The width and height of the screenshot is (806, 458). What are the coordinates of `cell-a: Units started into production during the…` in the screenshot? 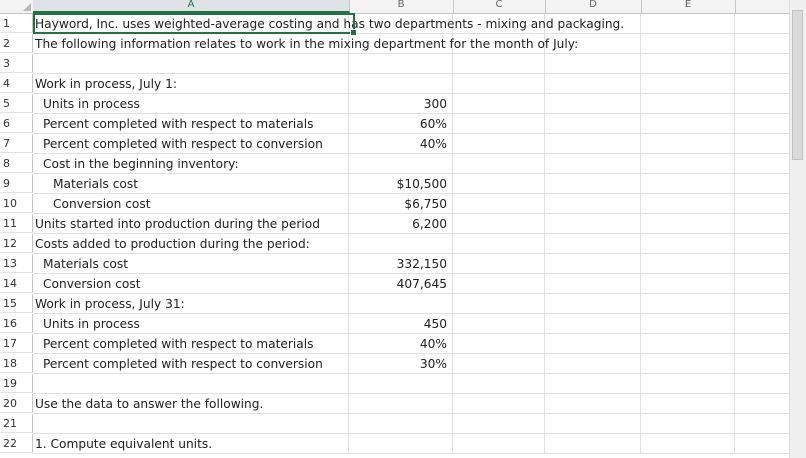 It's located at (191, 224).